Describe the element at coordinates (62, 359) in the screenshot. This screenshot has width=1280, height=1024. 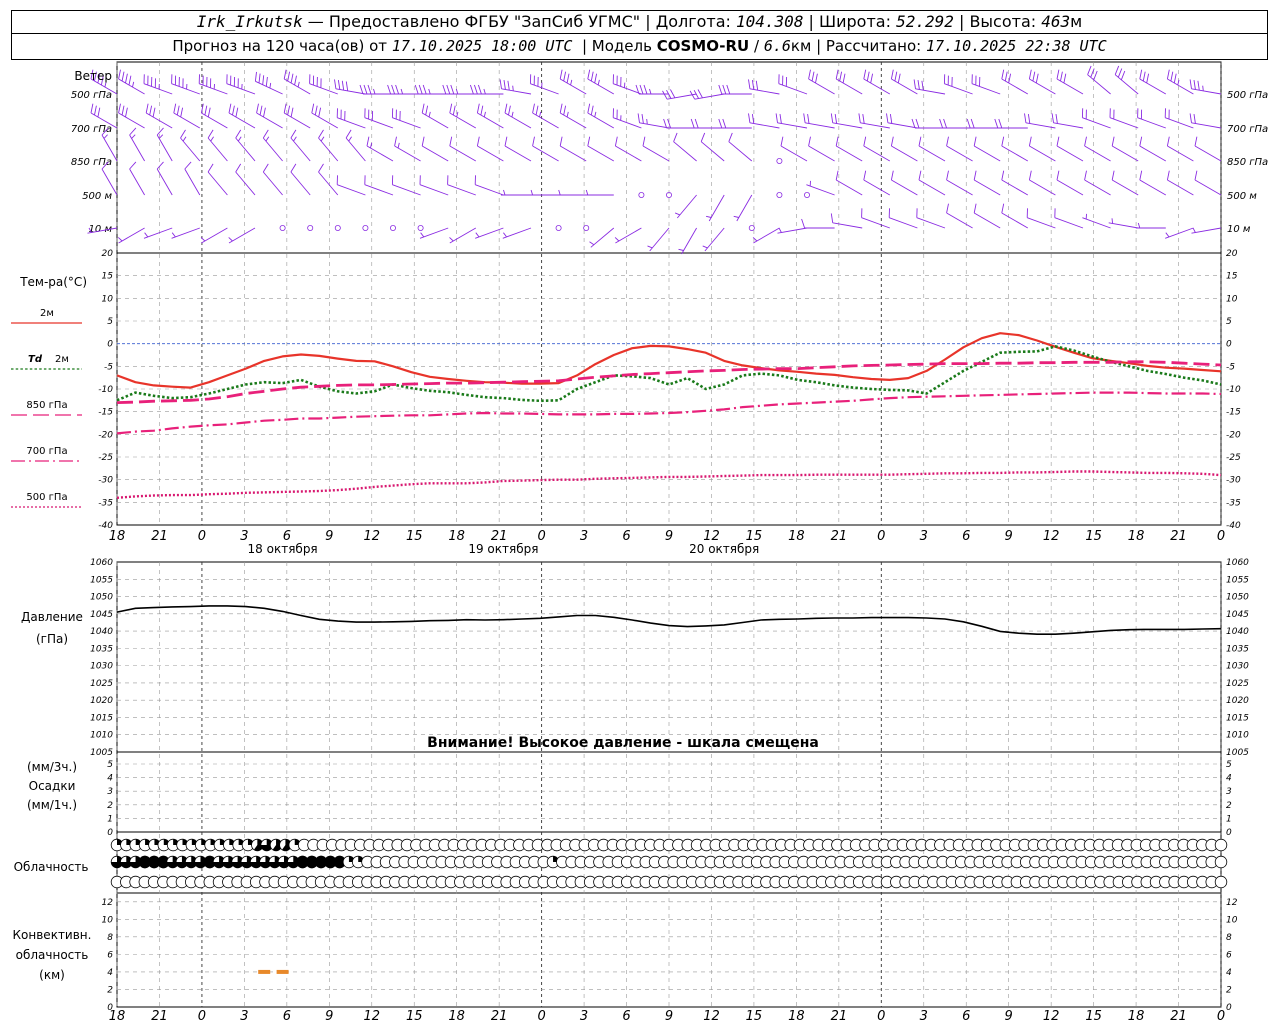
I see `legend-td-2m-label: 2м` at that location.